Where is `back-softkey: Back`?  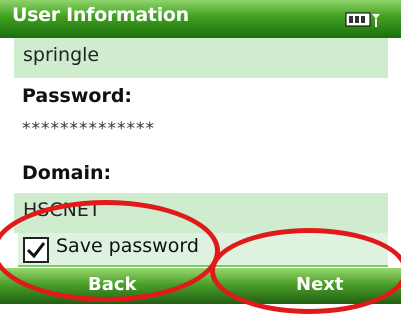 back-softkey: Back is located at coordinates (112, 284).